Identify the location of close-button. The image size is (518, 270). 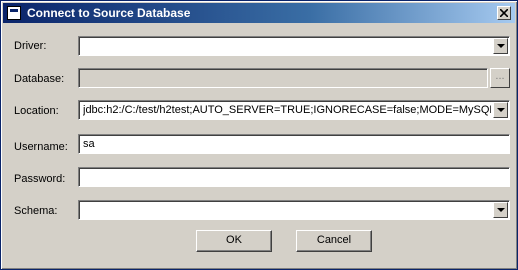
(504, 13).